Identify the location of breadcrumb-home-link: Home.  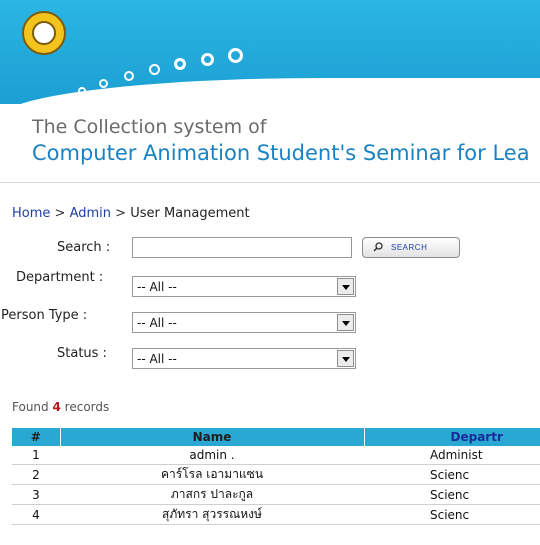
(31, 213).